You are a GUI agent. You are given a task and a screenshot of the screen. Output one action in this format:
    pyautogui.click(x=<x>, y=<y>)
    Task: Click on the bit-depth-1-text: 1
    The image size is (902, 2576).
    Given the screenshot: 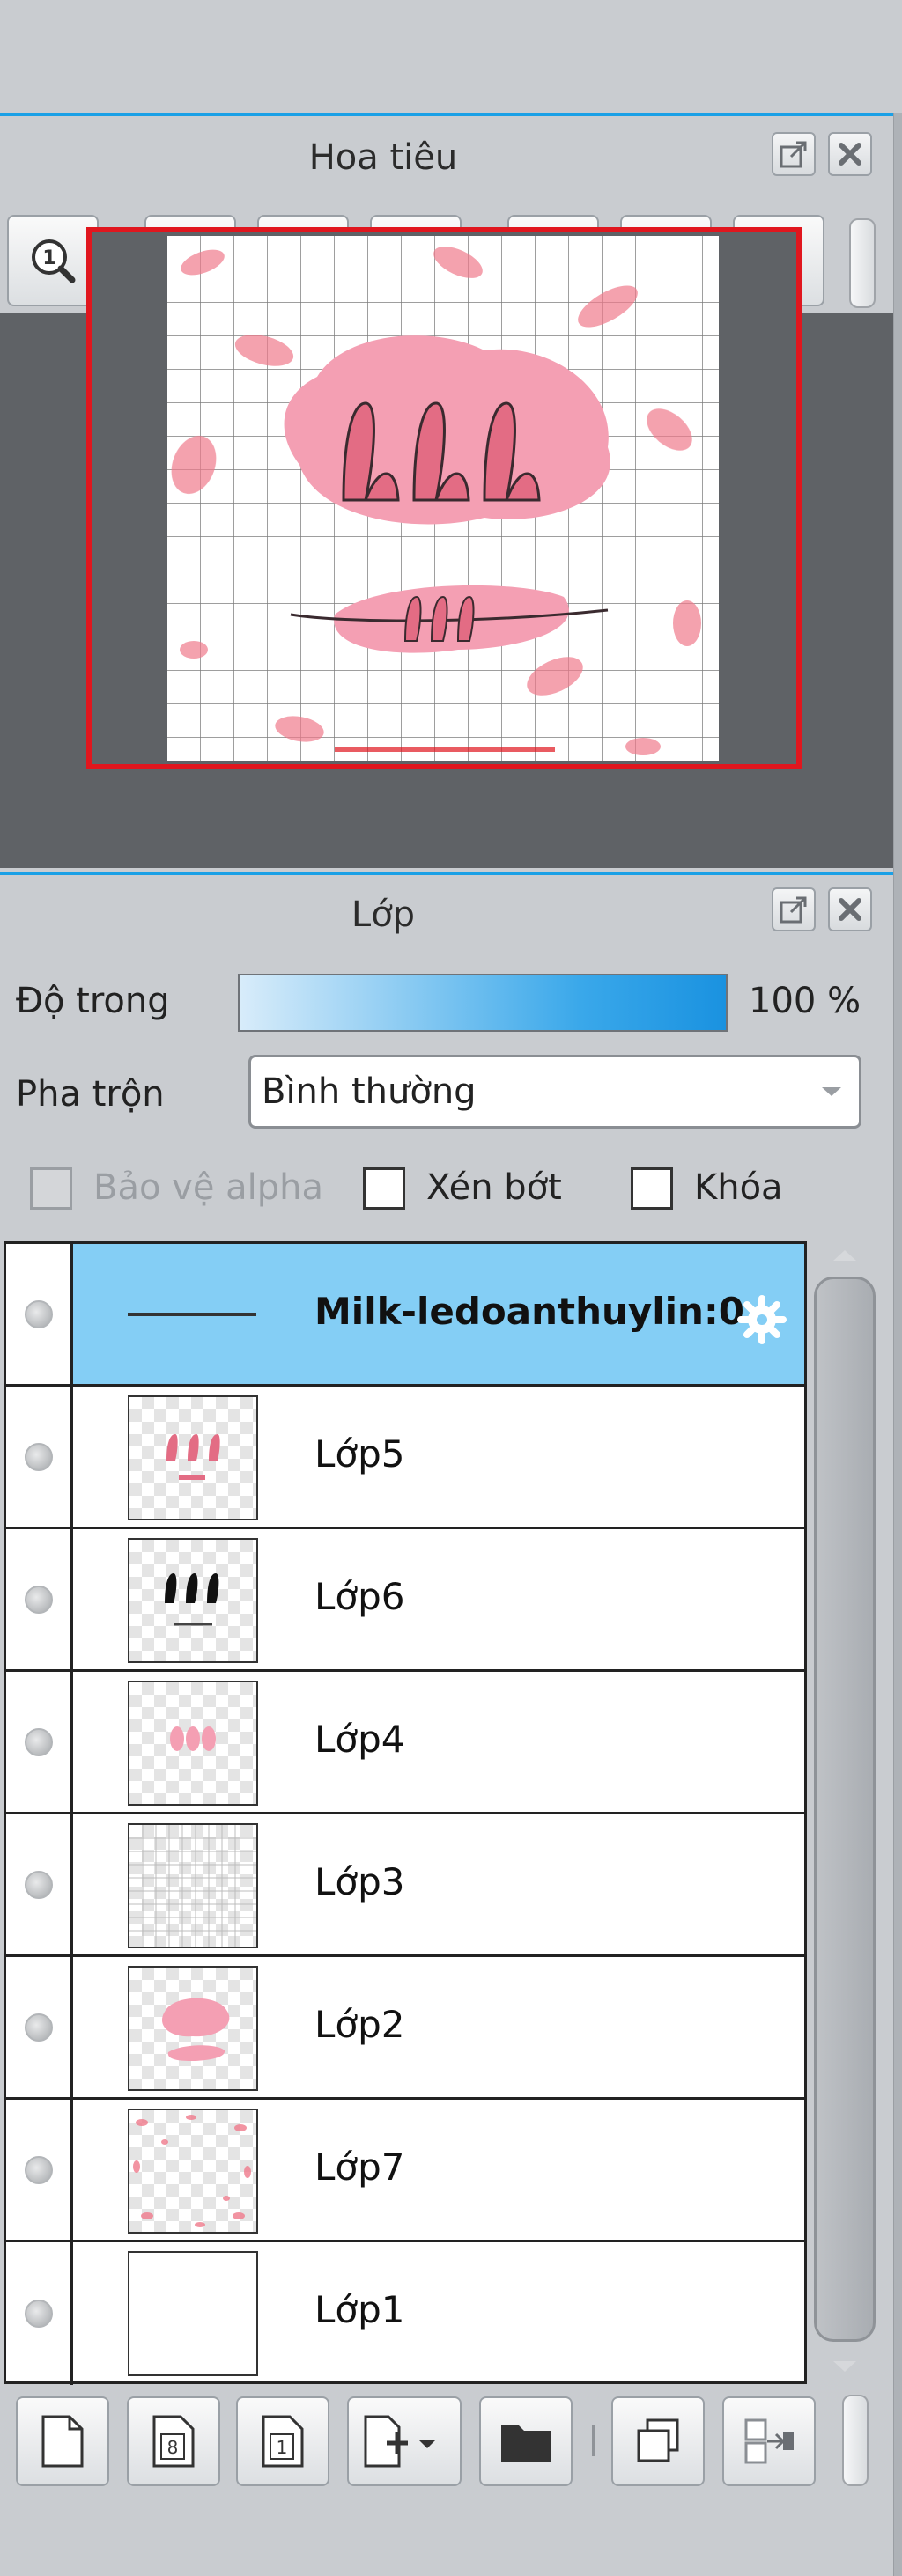 What is the action you would take?
    pyautogui.click(x=282, y=2448)
    